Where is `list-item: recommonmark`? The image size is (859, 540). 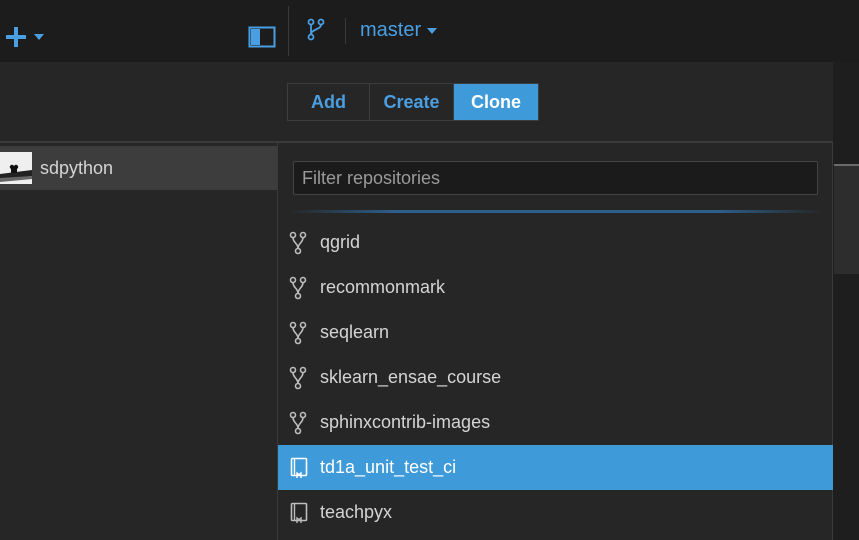 list-item: recommonmark is located at coordinates (555, 287).